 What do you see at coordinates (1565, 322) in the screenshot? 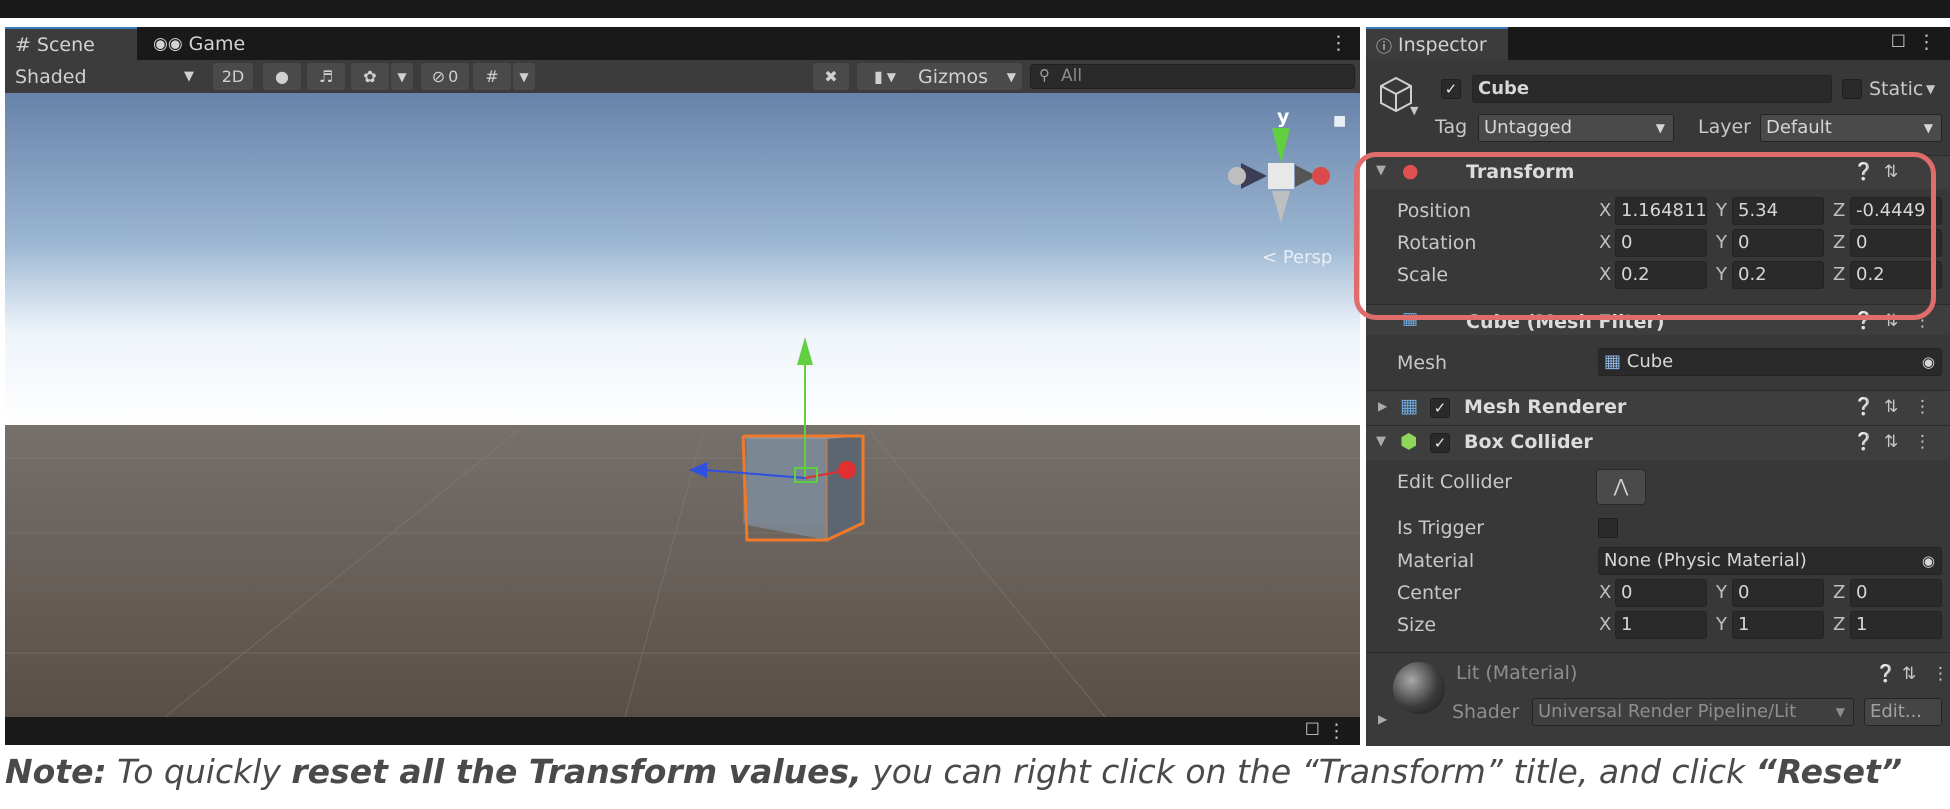
I see `mesh-filter-title: Cube (Mesh Filter)` at bounding box center [1565, 322].